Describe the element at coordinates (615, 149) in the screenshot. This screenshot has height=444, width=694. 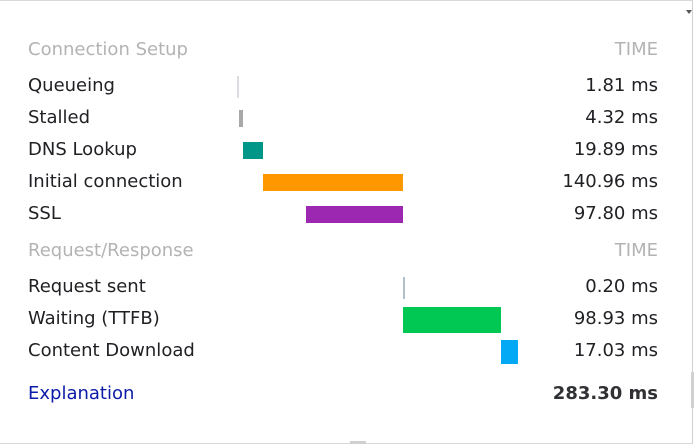
I see `timing-value: 19.89 ms` at that location.